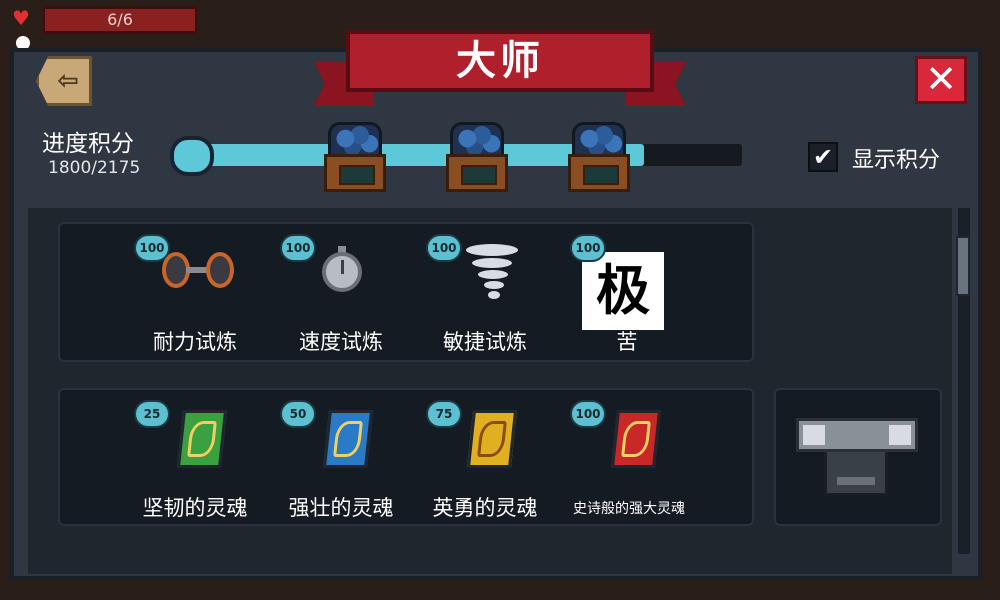 The image size is (1000, 600). I want to click on achievement-label: 英勇的灵魂, so click(485, 508).